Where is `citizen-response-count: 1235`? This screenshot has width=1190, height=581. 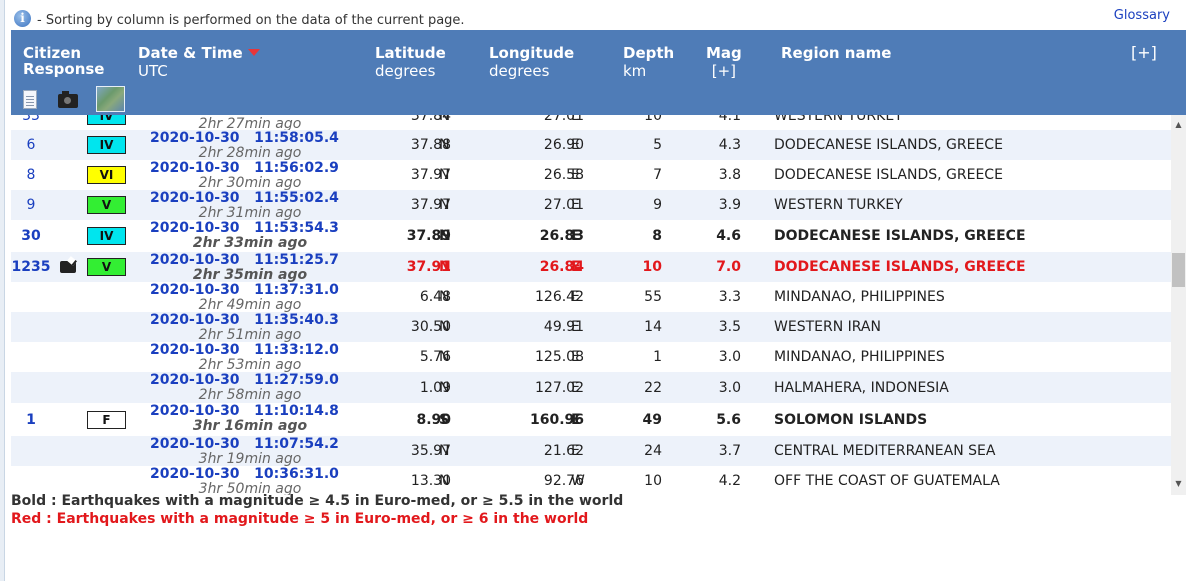 citizen-response-count: 1235 is located at coordinates (31, 267).